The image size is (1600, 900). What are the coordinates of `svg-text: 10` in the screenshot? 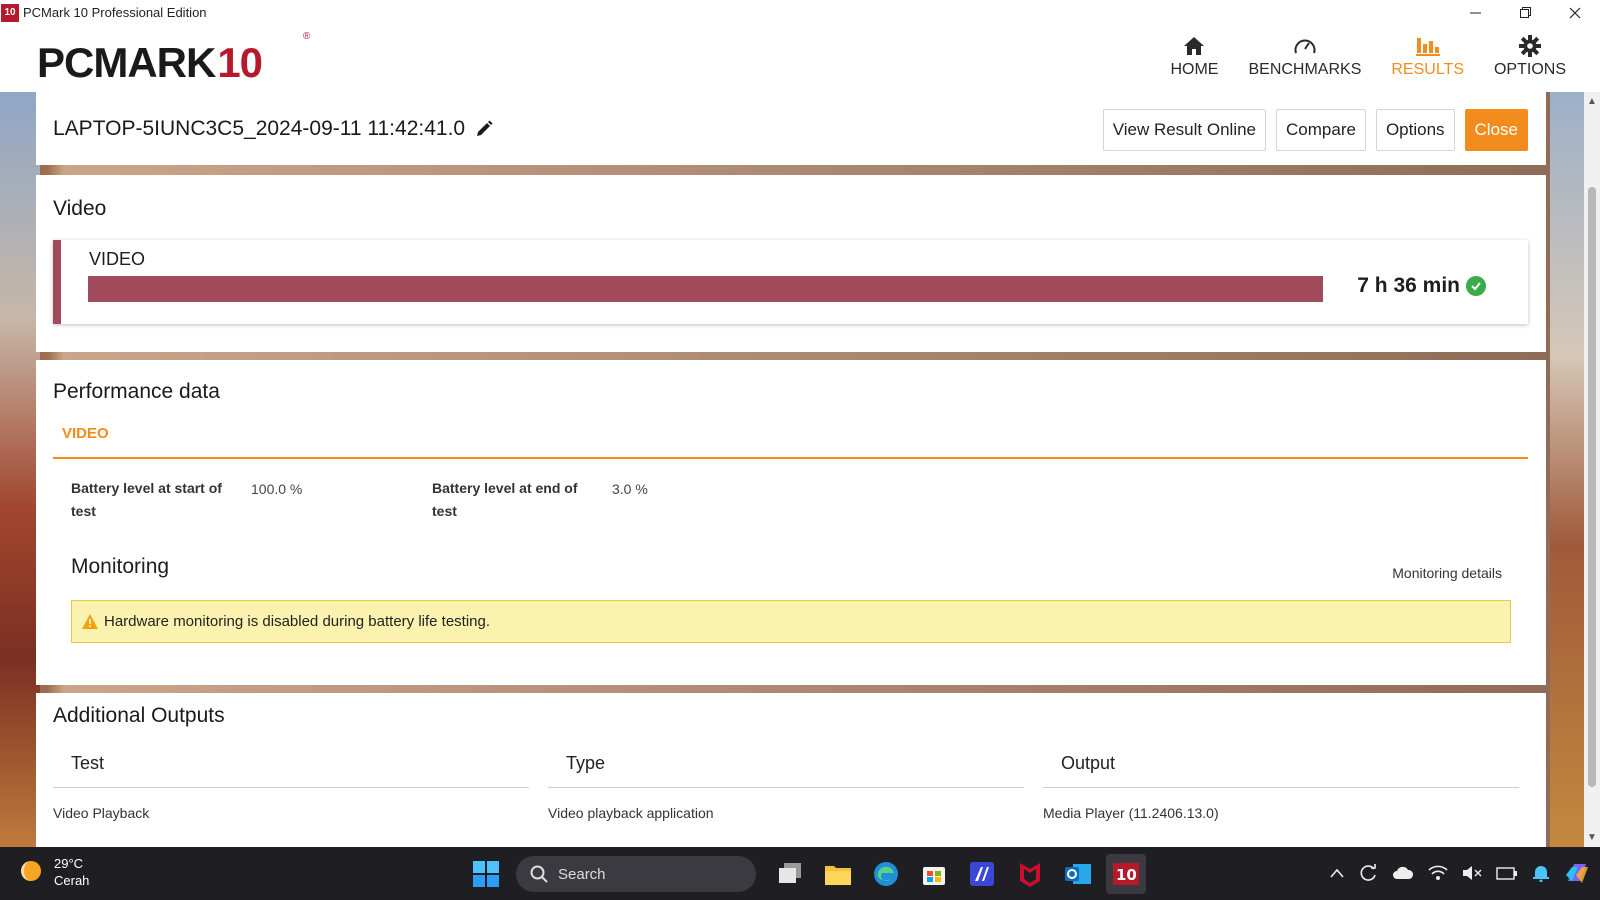 It's located at (1126, 875).